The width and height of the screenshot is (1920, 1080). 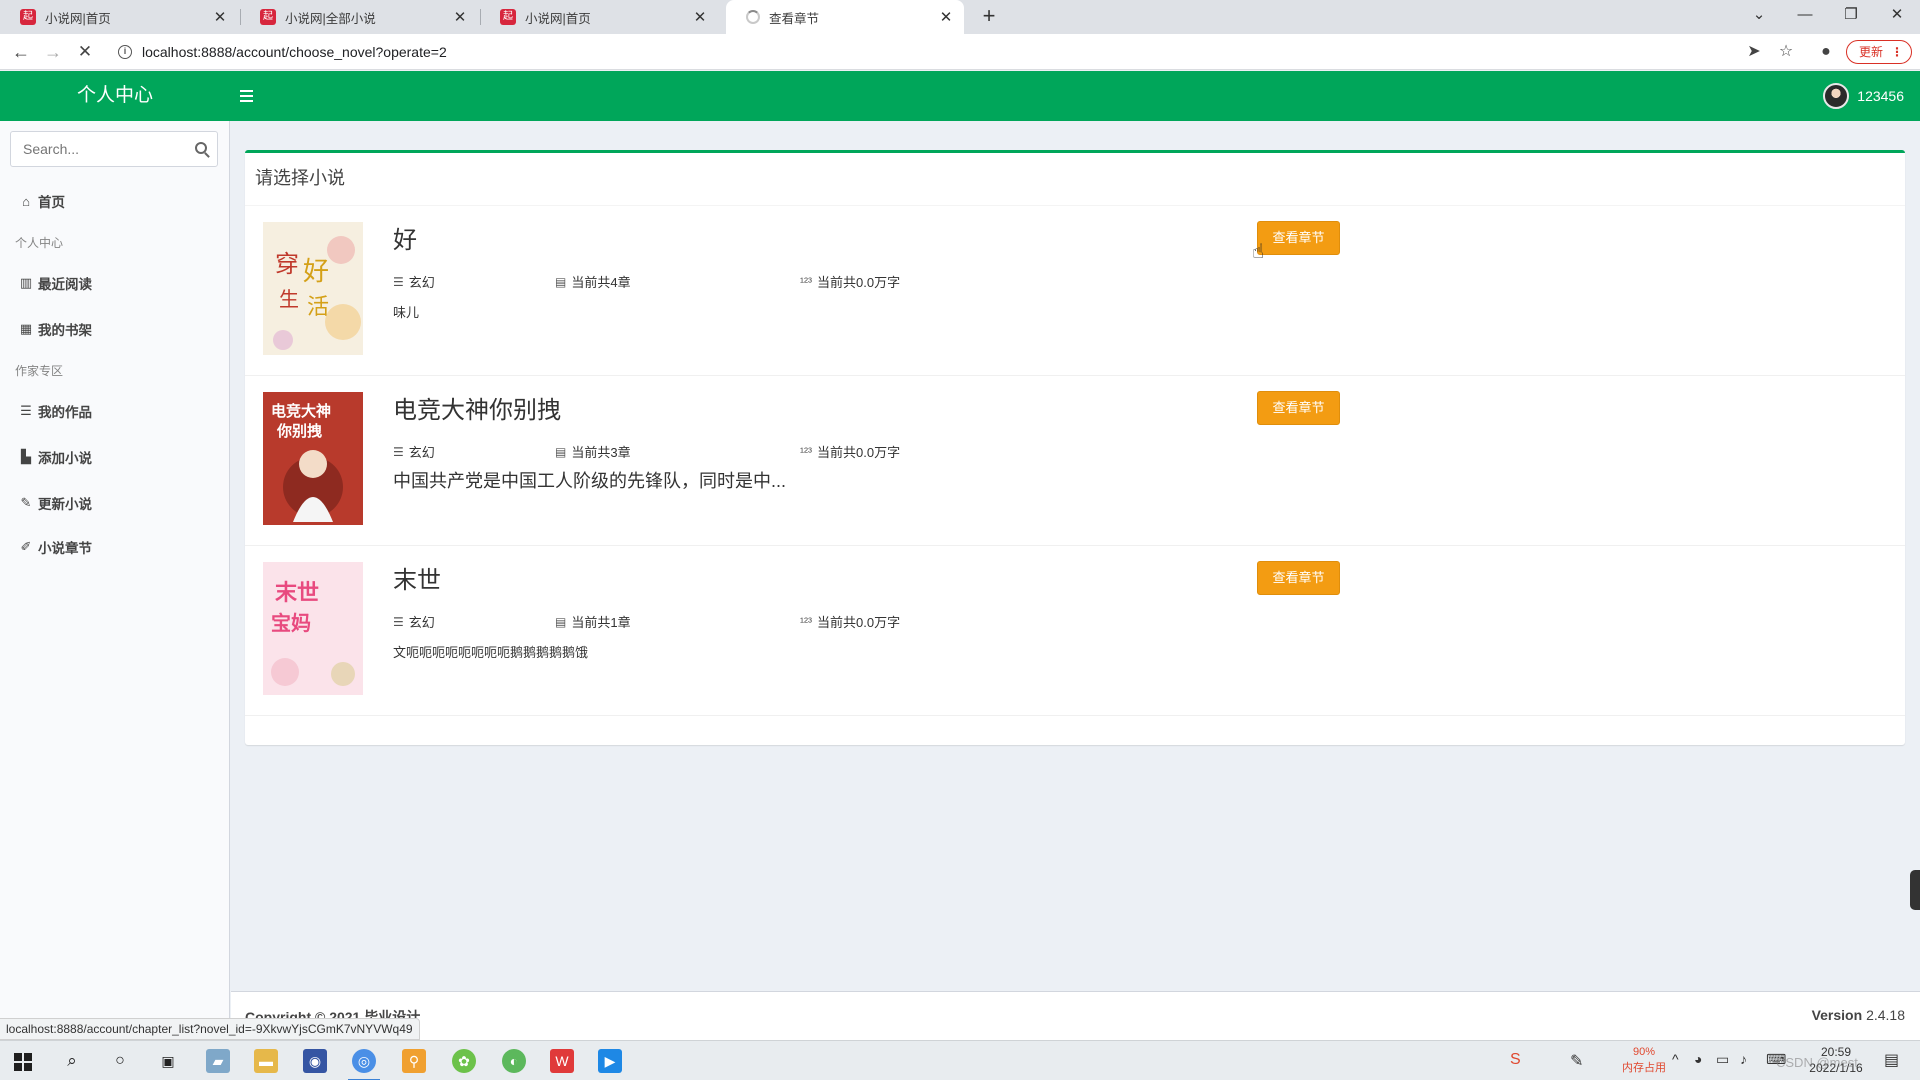 I want to click on tab-title: 查看章节, so click(x=794, y=18).